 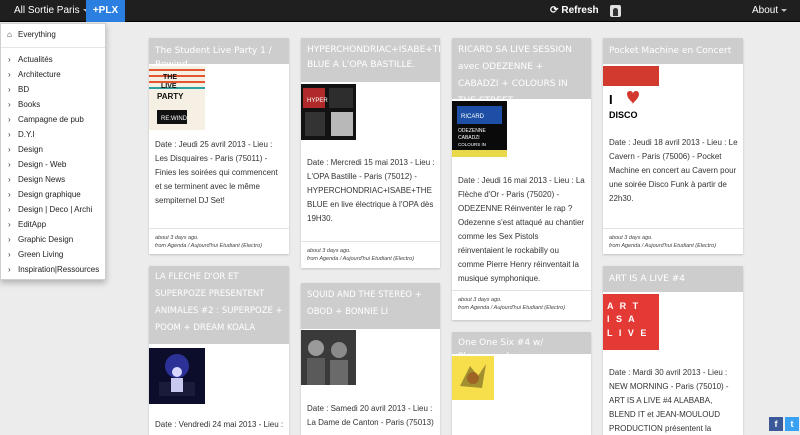 I want to click on twitter-button: t, so click(x=792, y=424).